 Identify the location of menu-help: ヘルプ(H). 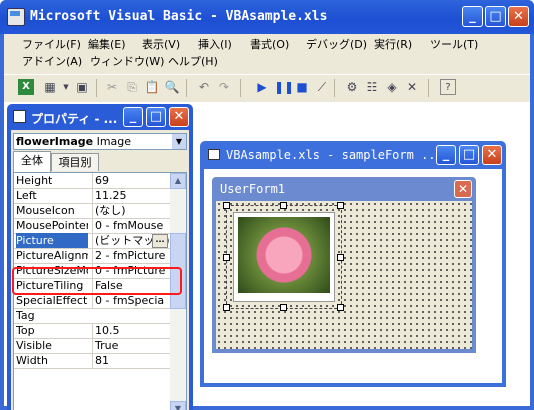
(193, 62).